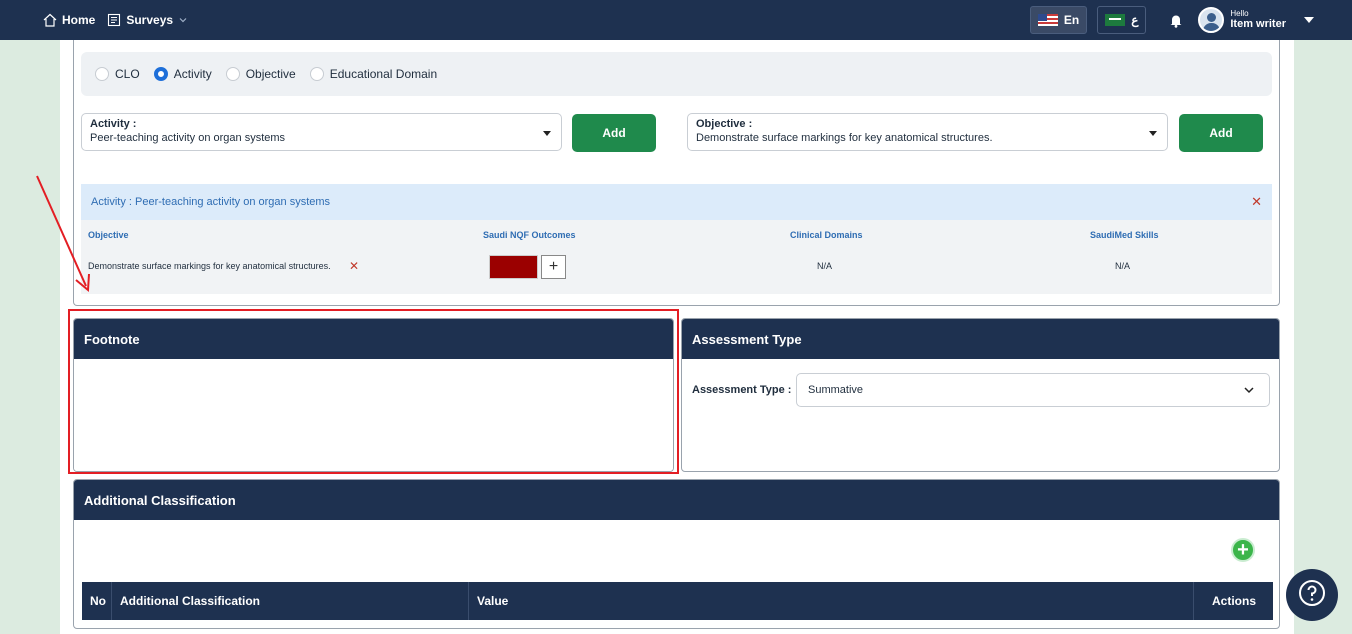 This screenshot has height=634, width=1352. What do you see at coordinates (383, 74) in the screenshot?
I see `radio-label: Educational Domain` at bounding box center [383, 74].